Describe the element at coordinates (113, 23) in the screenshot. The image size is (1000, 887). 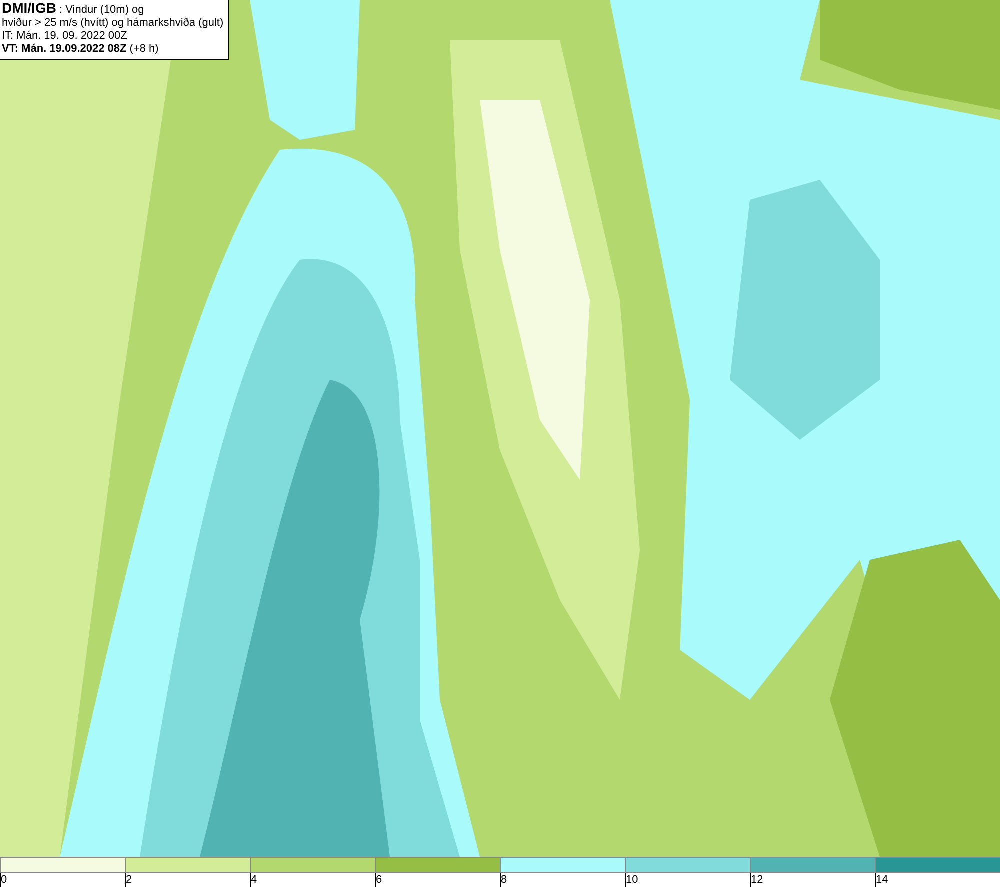
I see `header-text: hviður > 25 m/s (hvítt) og hámarkshviða (gult)` at that location.